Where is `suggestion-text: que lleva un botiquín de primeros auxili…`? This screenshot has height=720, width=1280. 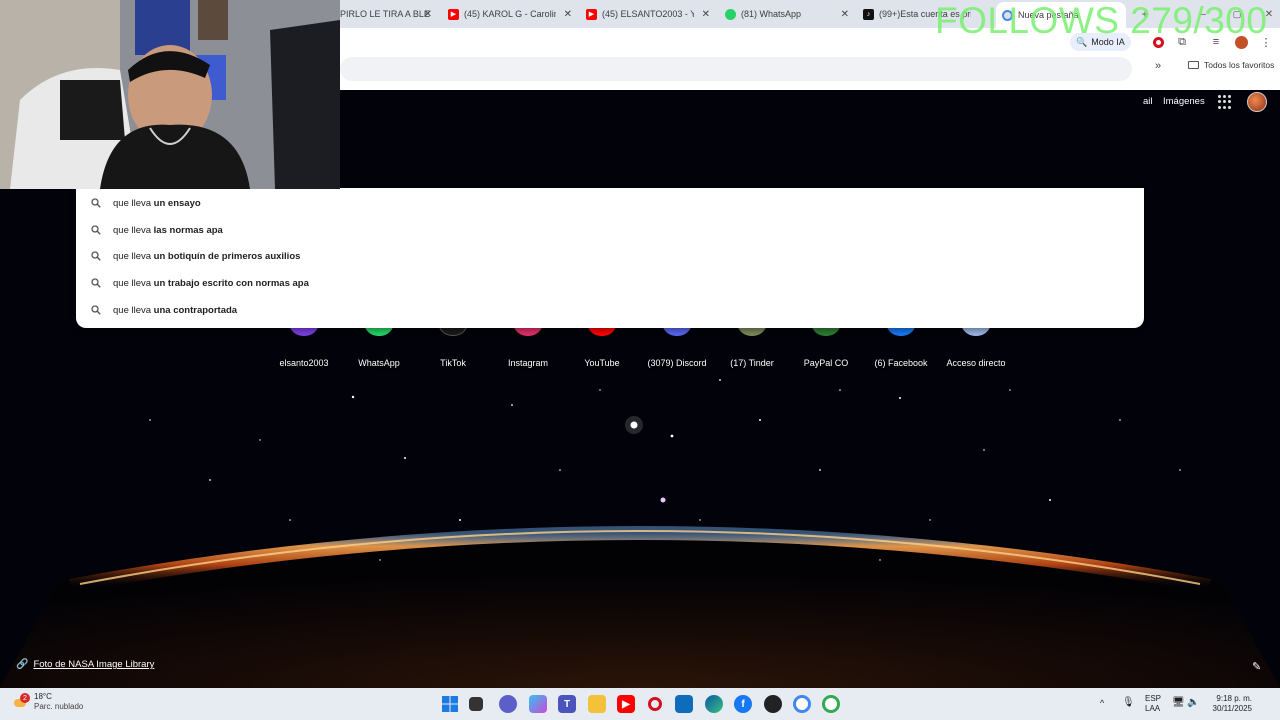
suggestion-text: que lleva un botiquín de primeros auxili… is located at coordinates (206, 256).